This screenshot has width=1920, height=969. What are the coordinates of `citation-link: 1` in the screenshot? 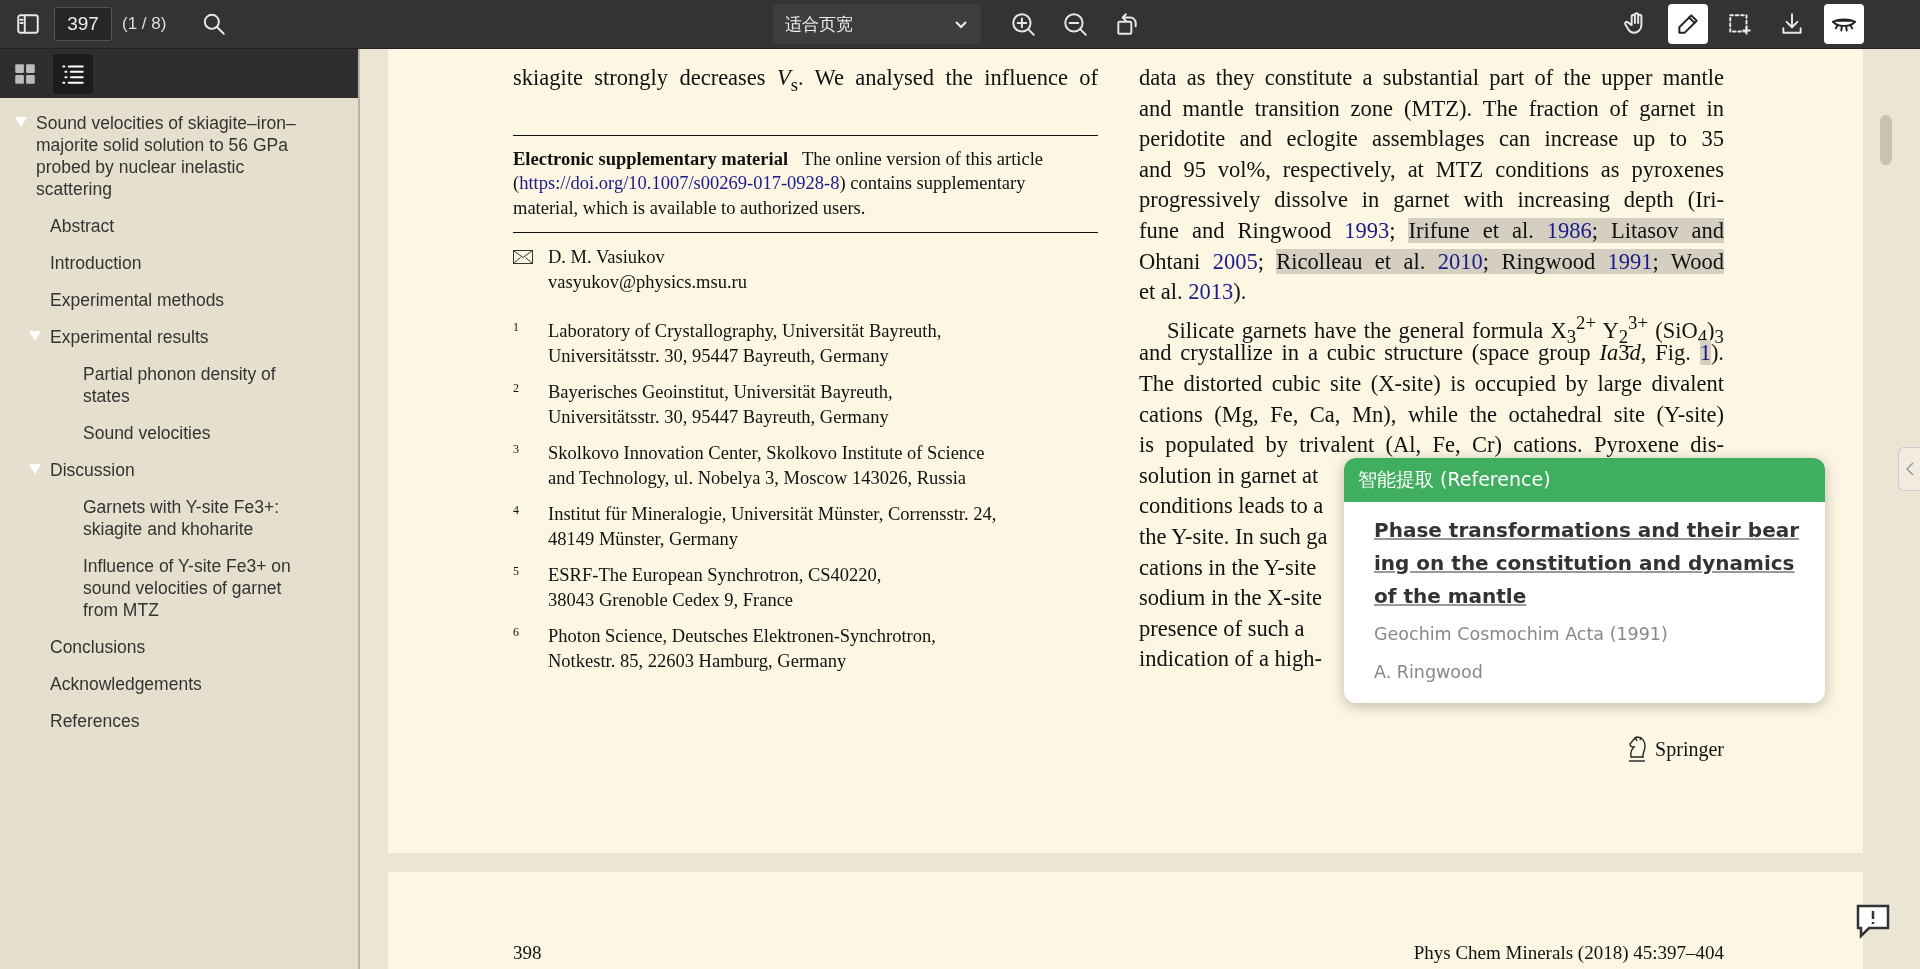 It's located at (1705, 353).